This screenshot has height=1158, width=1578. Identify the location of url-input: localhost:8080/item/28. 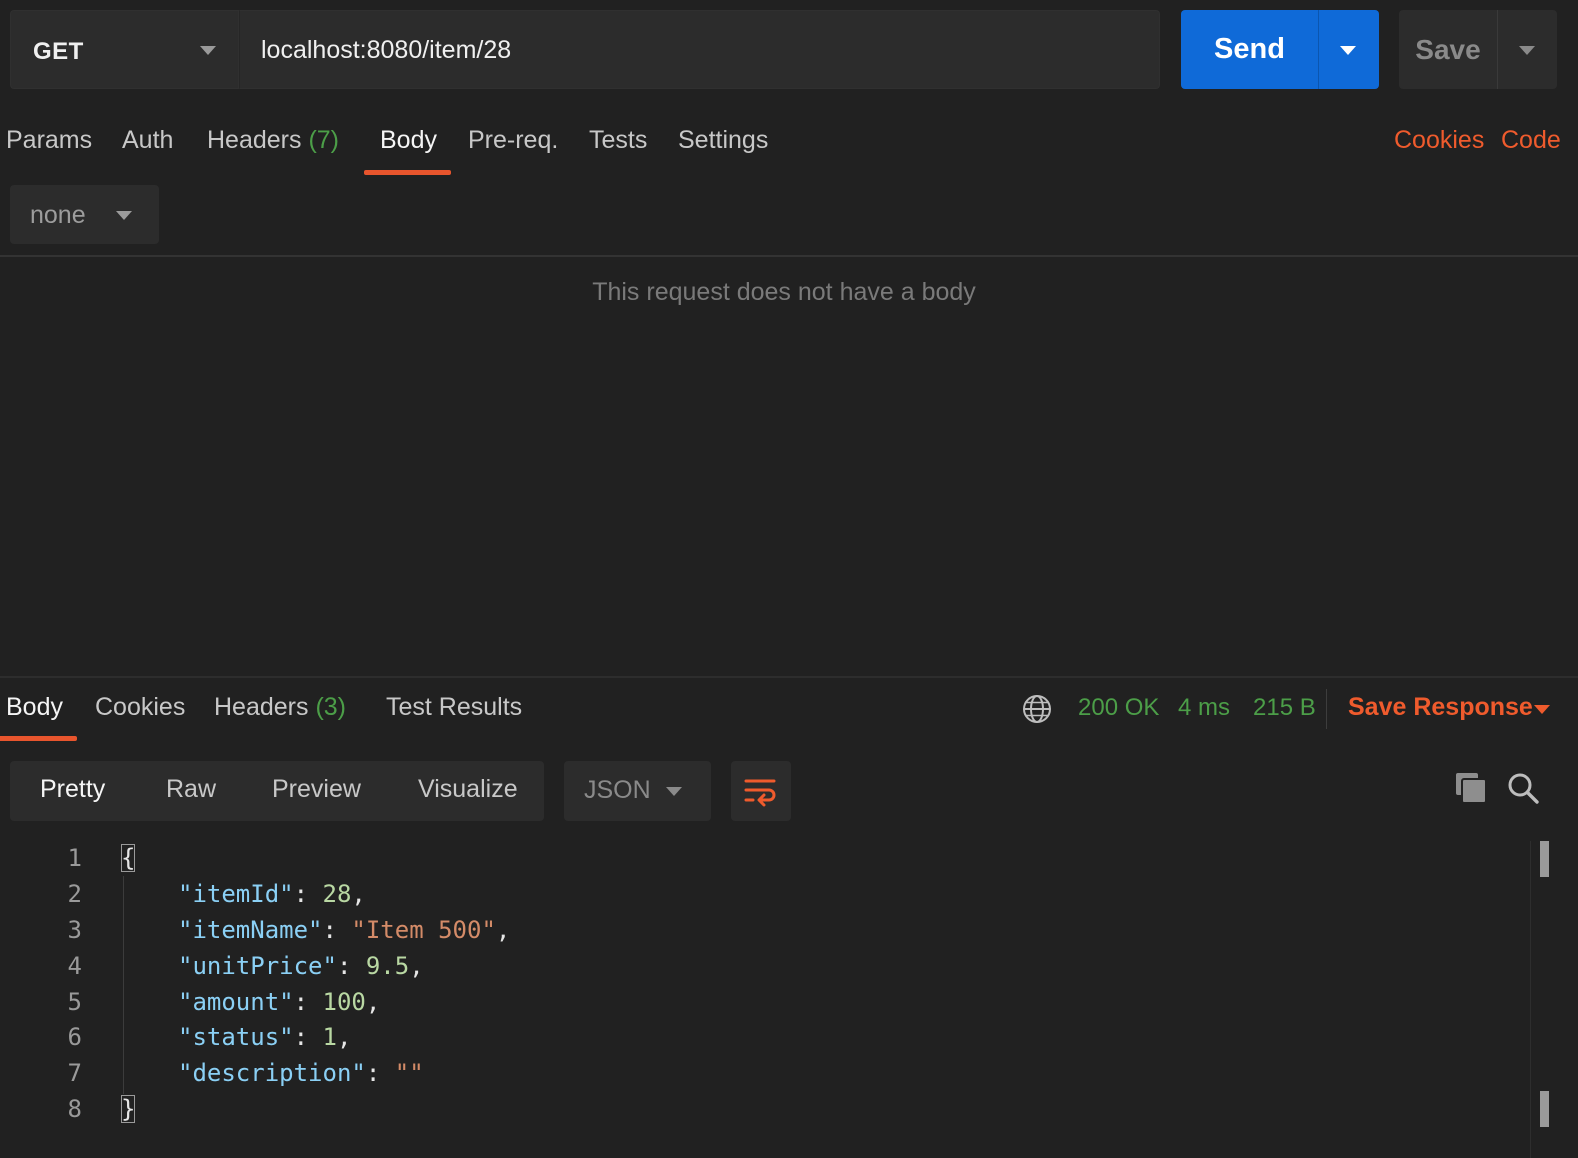
(699, 49).